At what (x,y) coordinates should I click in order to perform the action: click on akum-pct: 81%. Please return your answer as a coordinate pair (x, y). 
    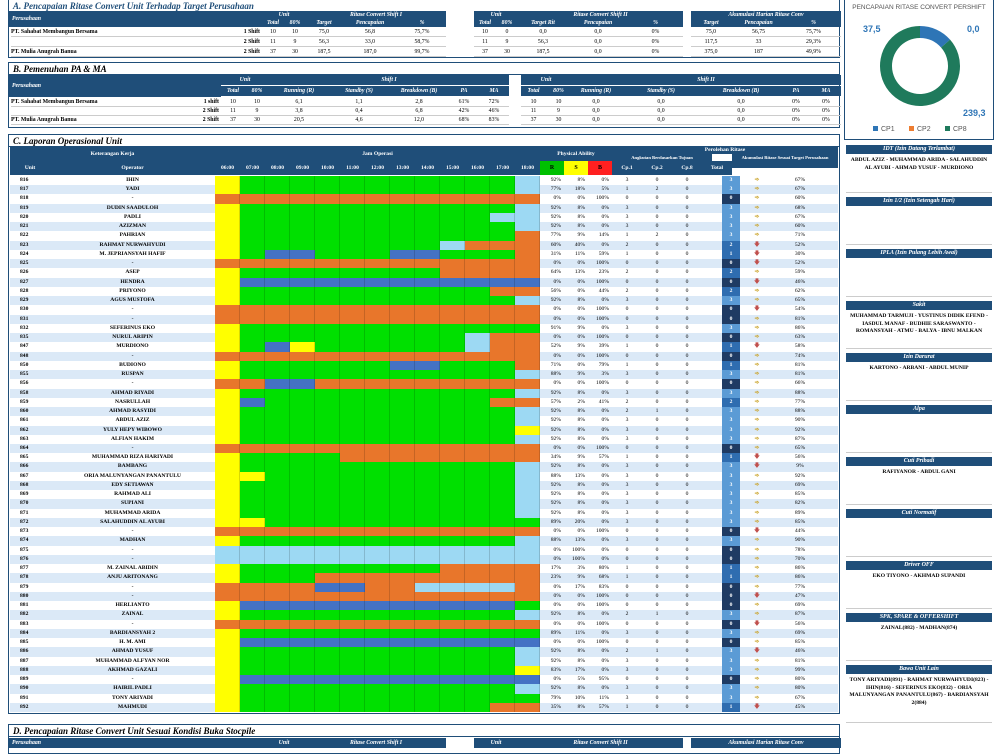
    Looking at the image, I should click on (800, 364).